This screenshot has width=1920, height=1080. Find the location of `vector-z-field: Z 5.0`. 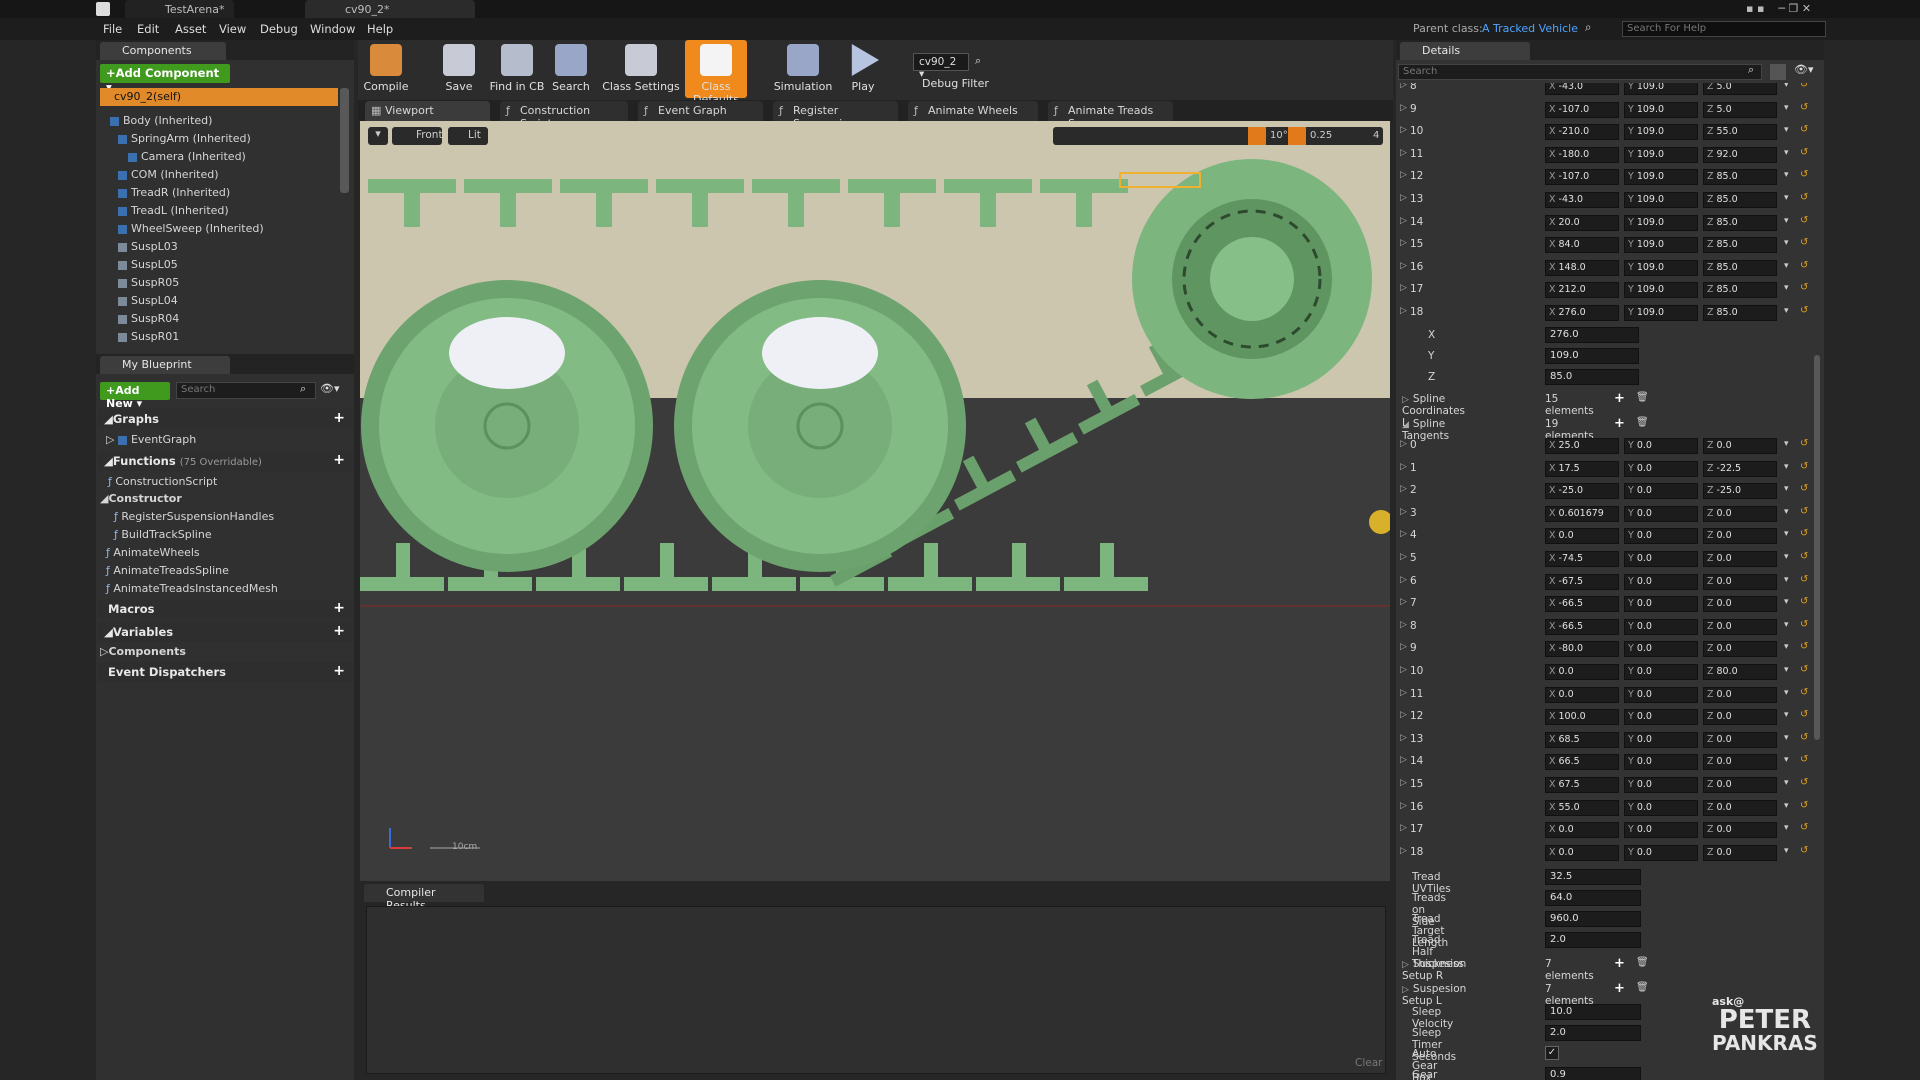

vector-z-field: Z 5.0 is located at coordinates (1740, 109).